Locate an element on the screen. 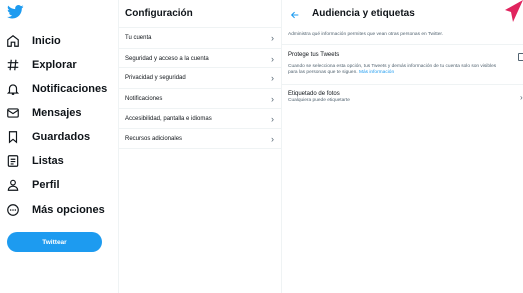  nav-label-perfil: Perfil is located at coordinates (46, 185).